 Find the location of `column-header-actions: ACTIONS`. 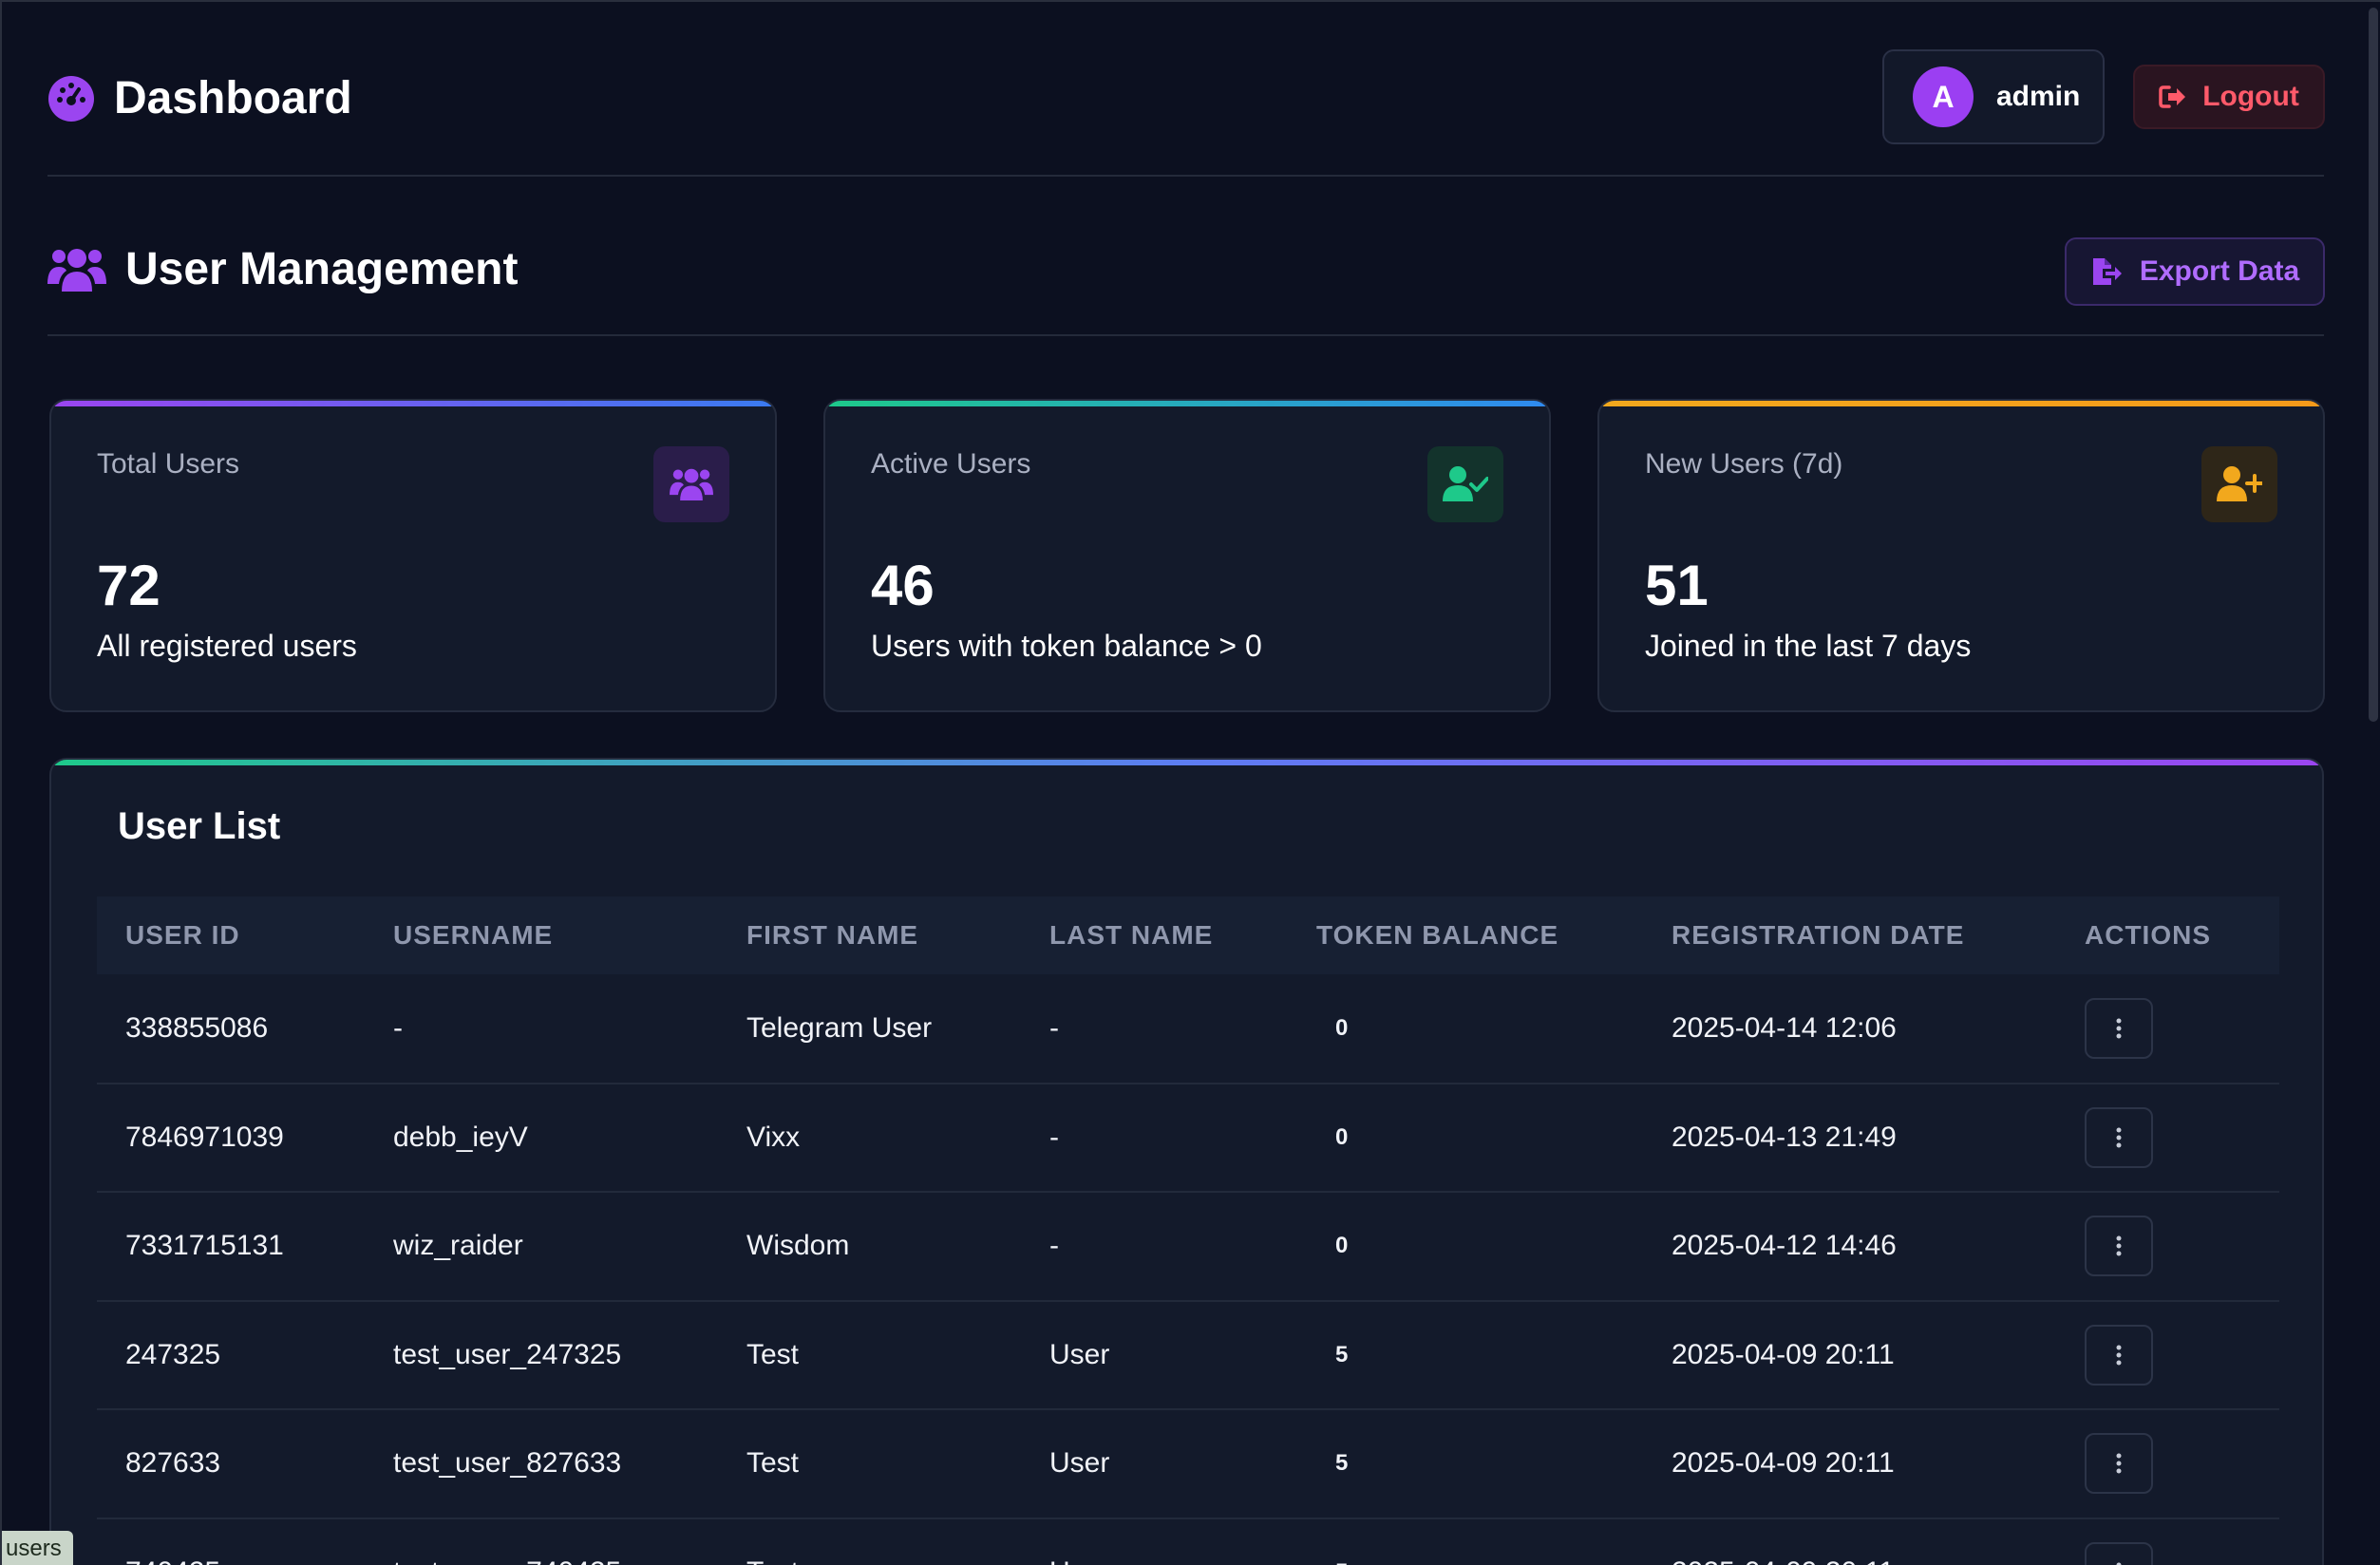

column-header-actions: ACTIONS is located at coordinates (2148, 935).